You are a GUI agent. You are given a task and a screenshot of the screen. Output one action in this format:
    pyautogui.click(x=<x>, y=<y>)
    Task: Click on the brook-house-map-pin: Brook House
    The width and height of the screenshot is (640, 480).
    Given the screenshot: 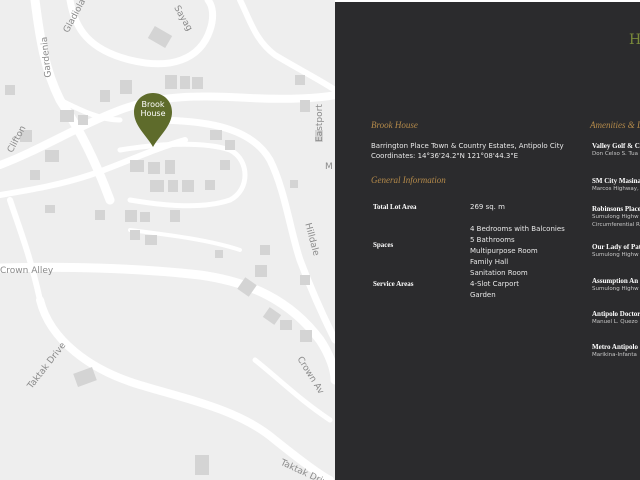 What is the action you would take?
    pyautogui.click(x=153, y=120)
    